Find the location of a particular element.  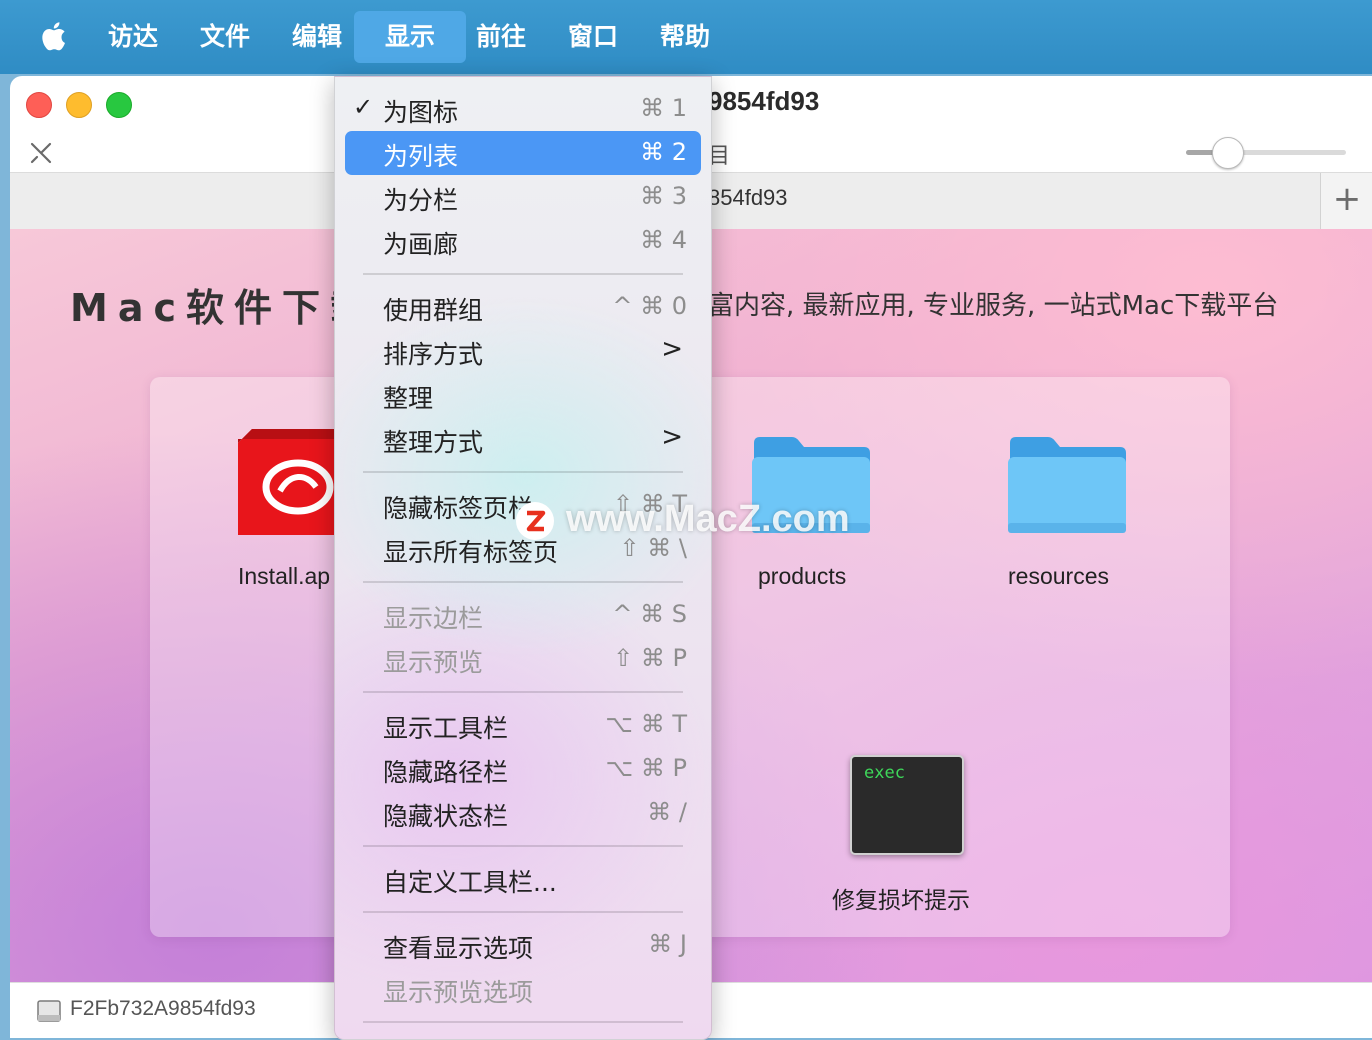

menu-item-show-toolbar: 显示工具栏 ⌥ ⌘ T is located at coordinates (523, 725).